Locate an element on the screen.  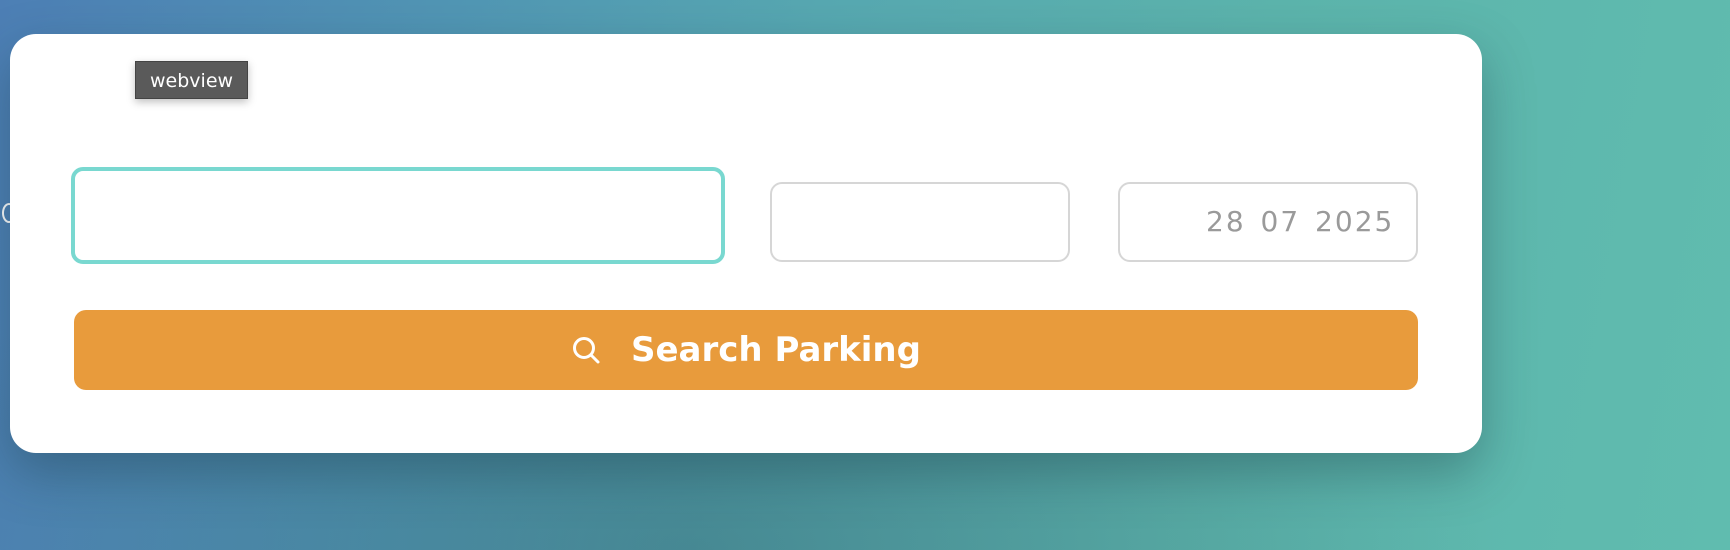
date-value: 28 07 2025 is located at coordinates (1300, 221).